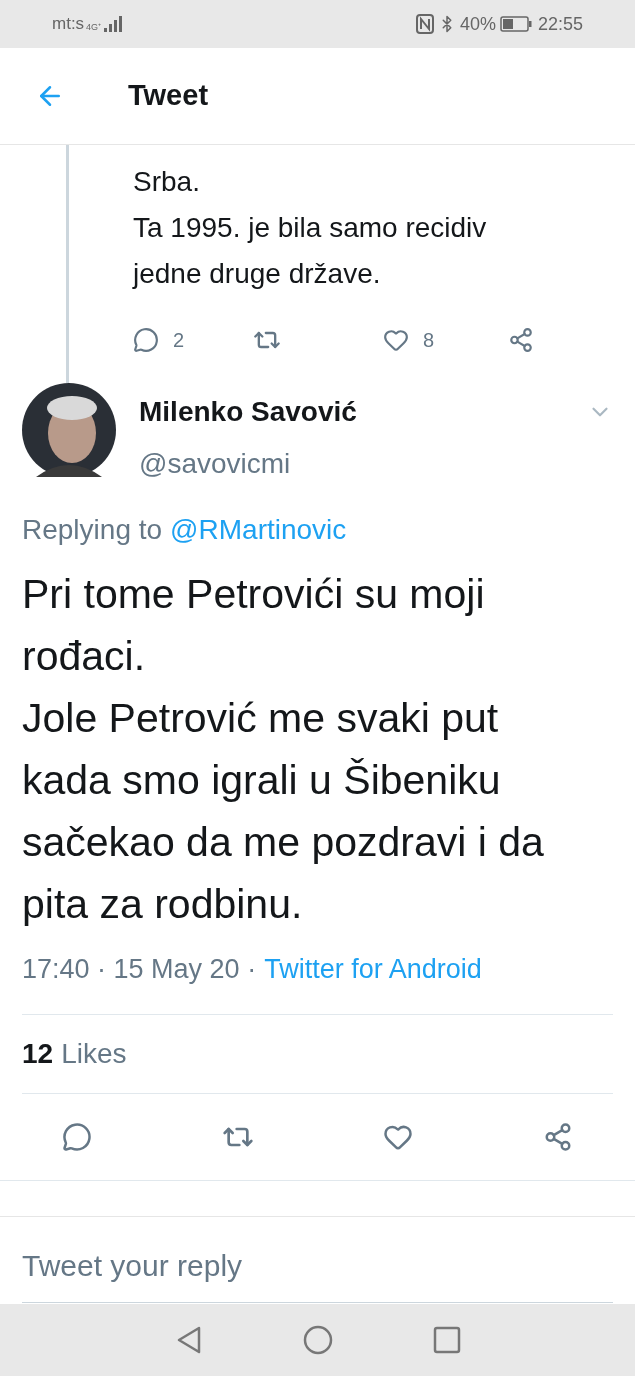  What do you see at coordinates (258, 530) in the screenshot?
I see `mention-link: @RMartinovic` at bounding box center [258, 530].